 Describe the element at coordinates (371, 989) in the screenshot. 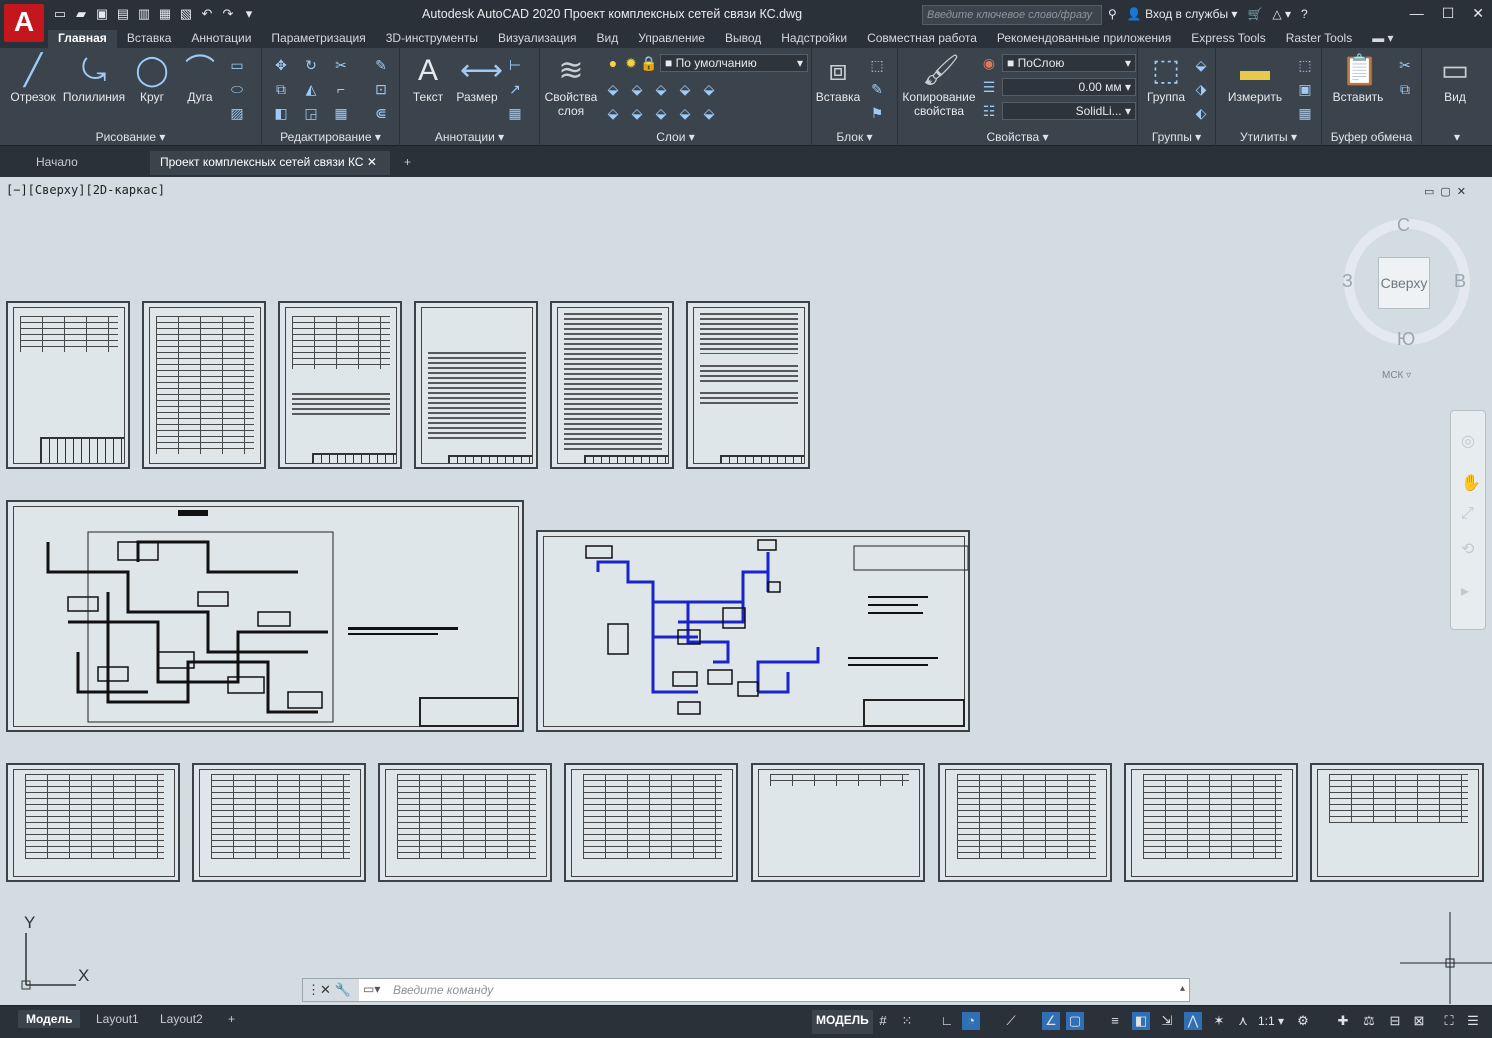

I see `recent-commands-icon: ▭▾` at that location.